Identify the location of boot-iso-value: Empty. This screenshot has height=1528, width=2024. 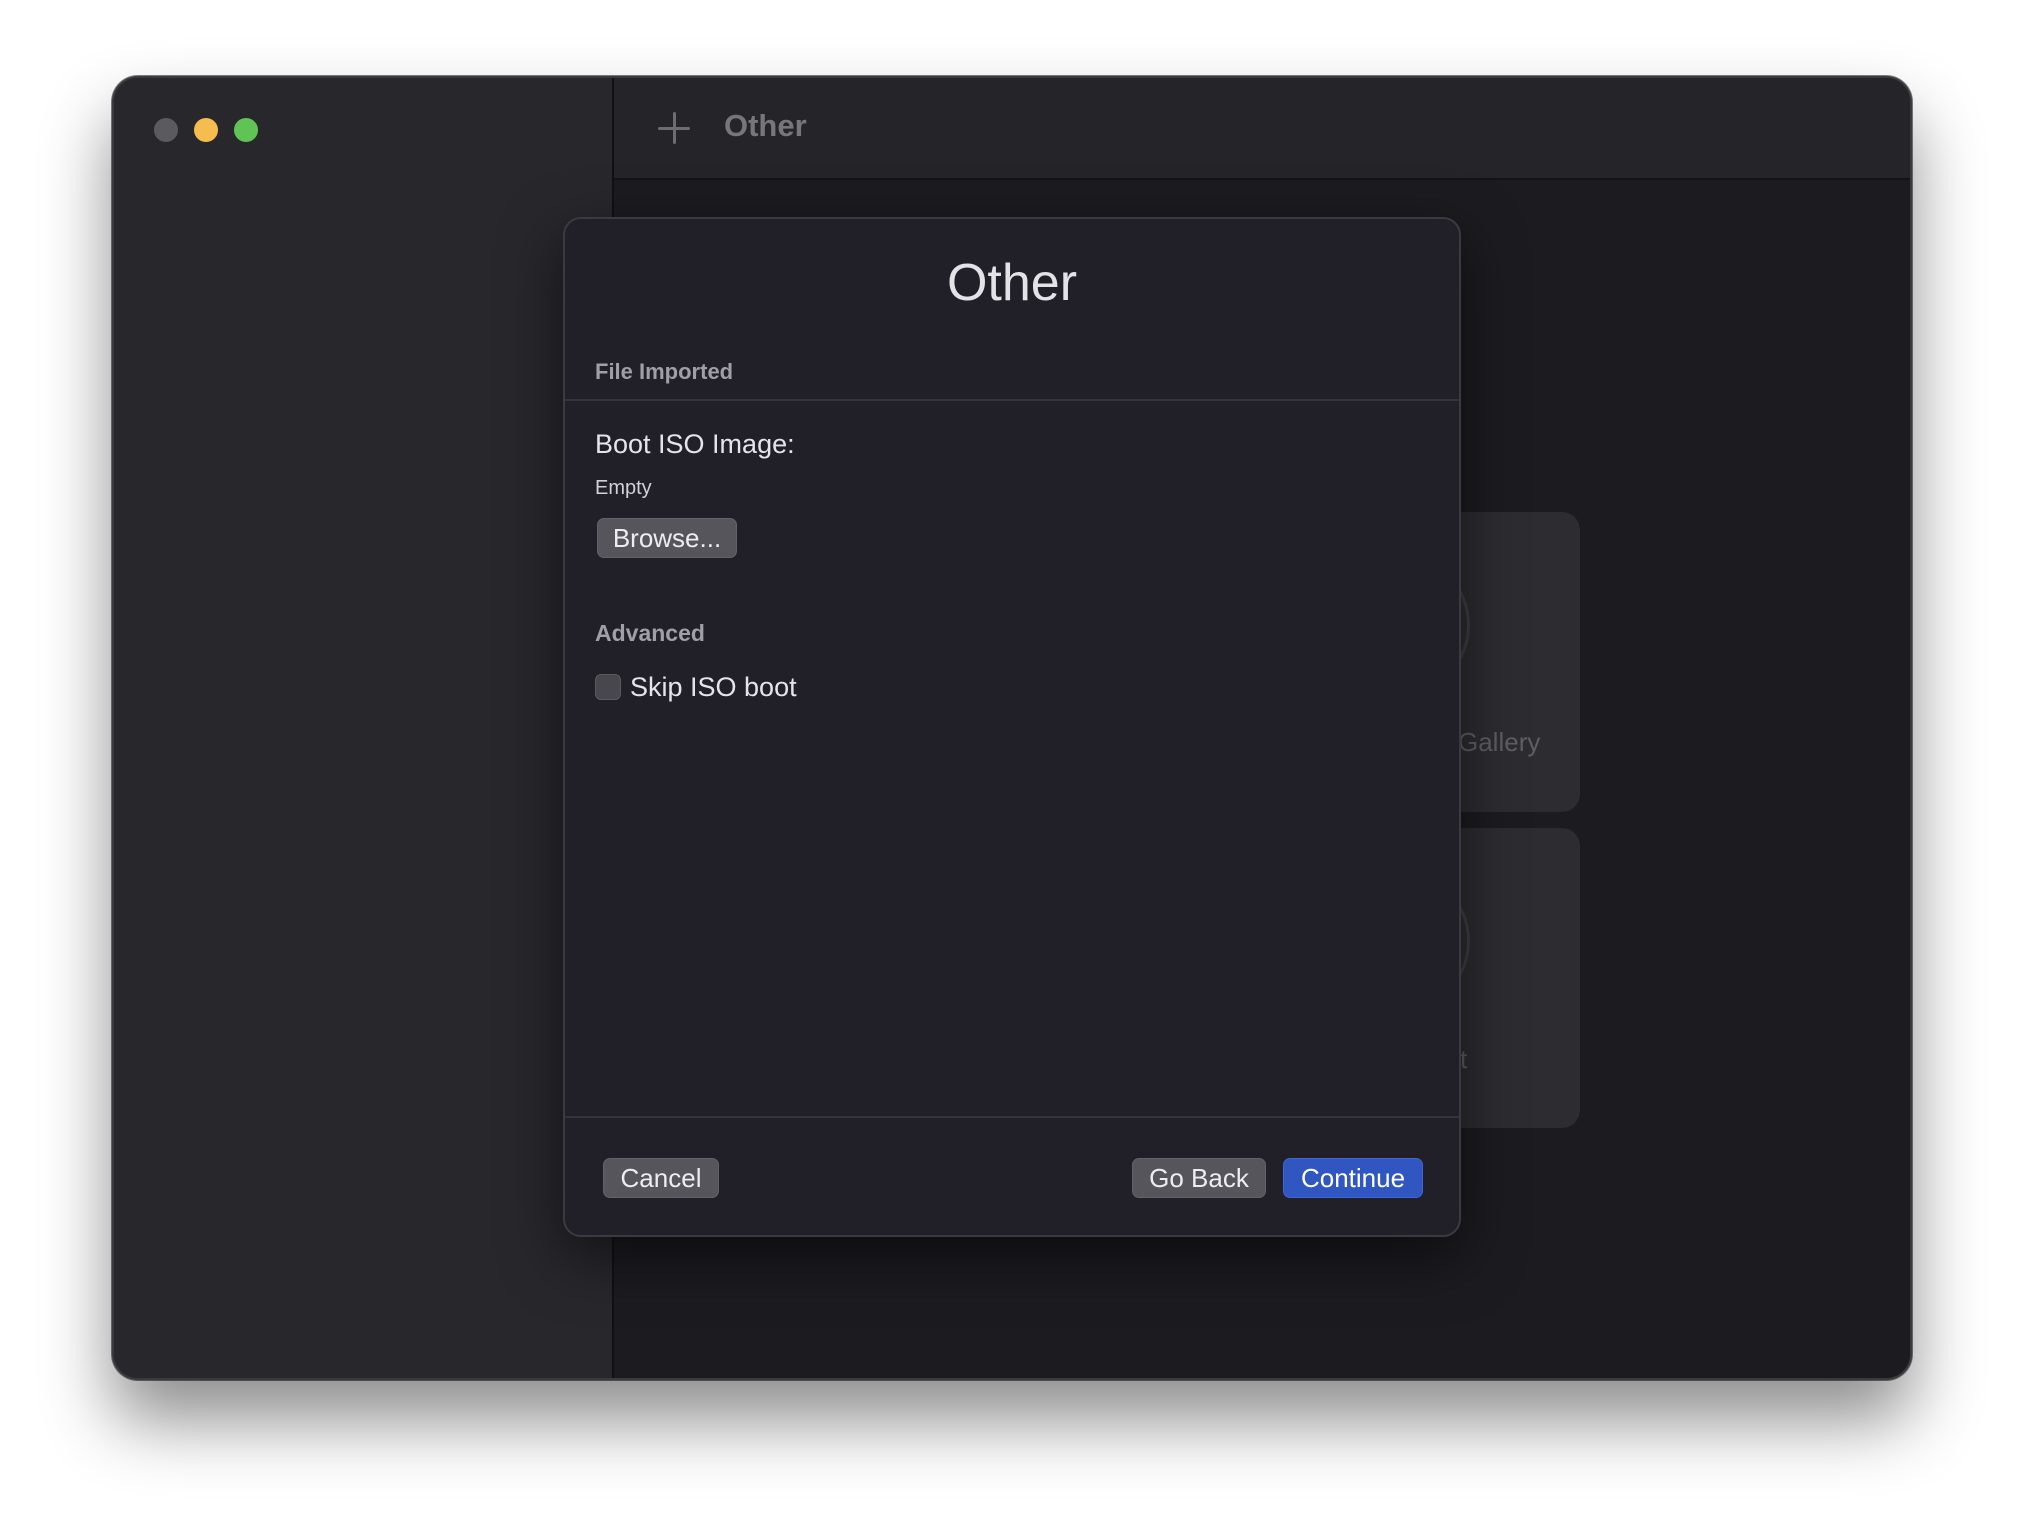
(623, 488).